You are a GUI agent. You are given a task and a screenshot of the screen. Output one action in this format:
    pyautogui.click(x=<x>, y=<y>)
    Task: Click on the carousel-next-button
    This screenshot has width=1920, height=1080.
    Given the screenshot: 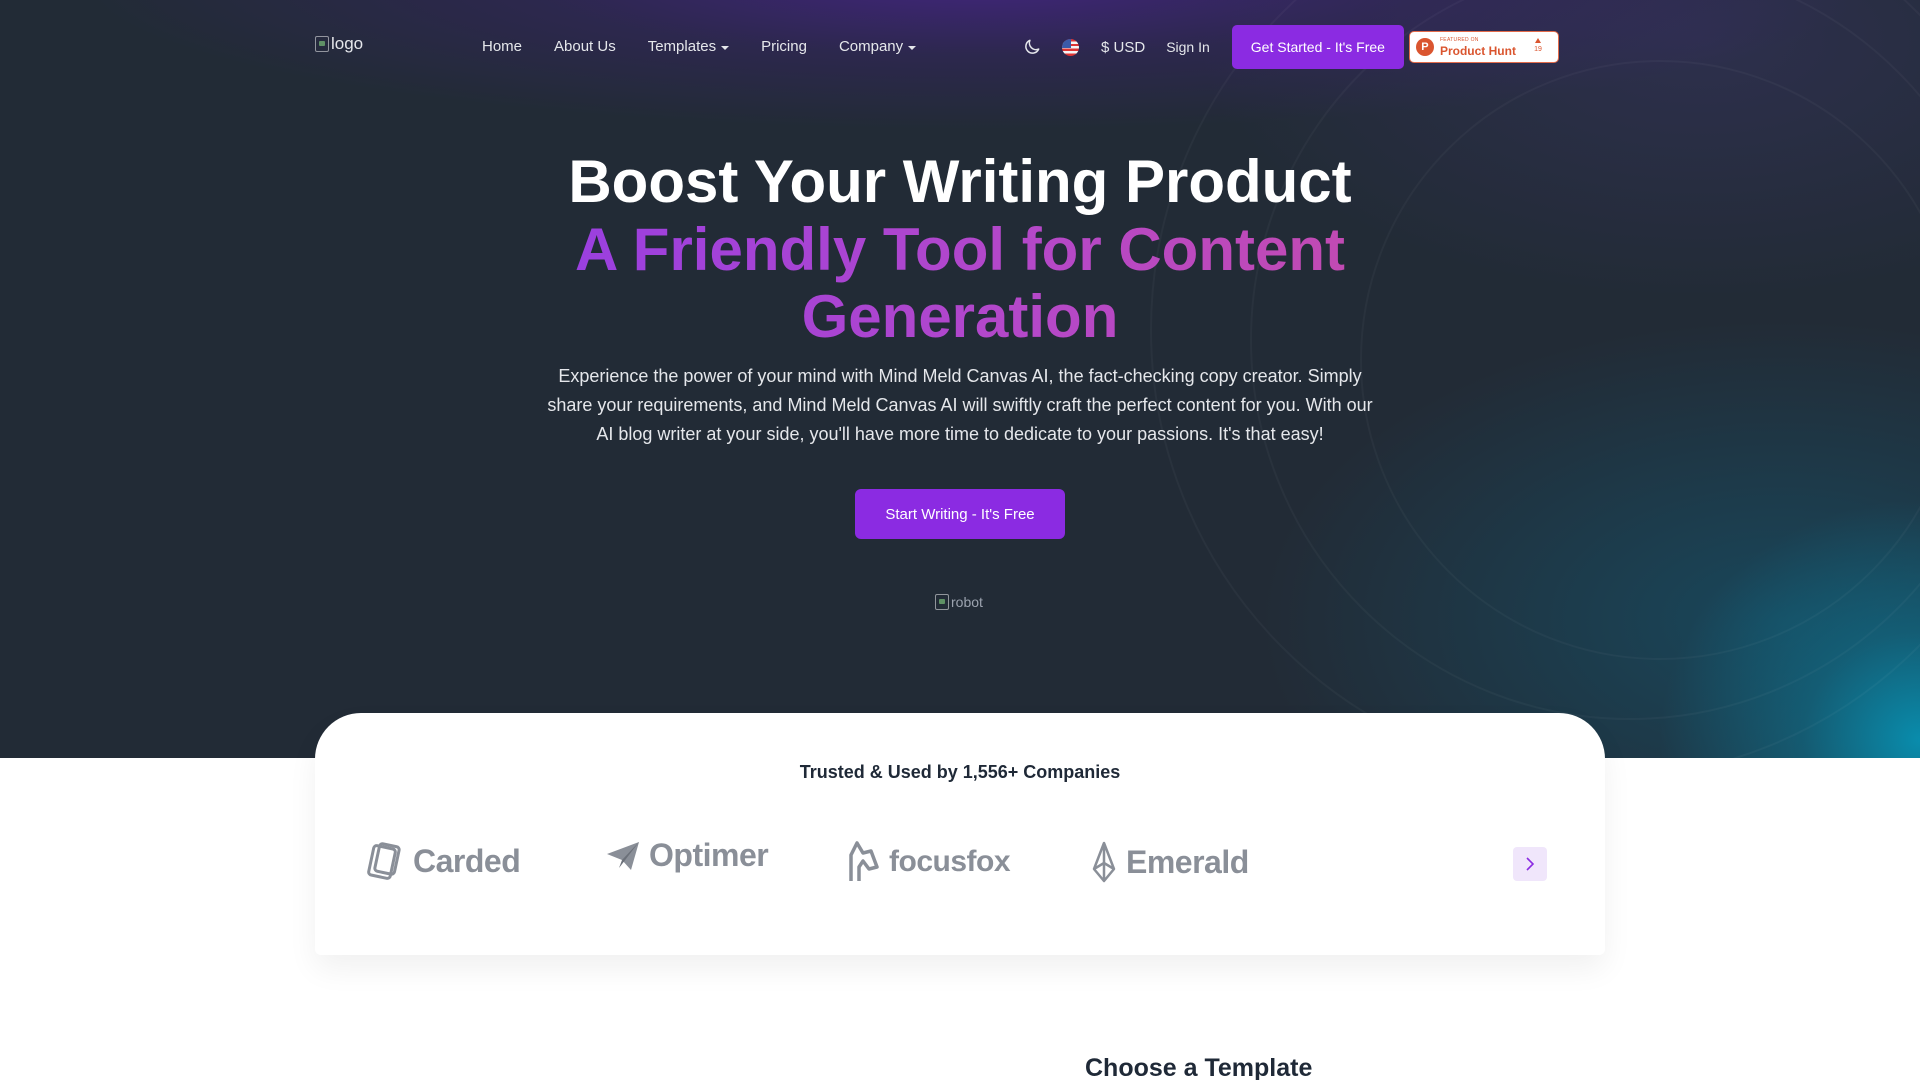 What is the action you would take?
    pyautogui.click(x=1530, y=864)
    